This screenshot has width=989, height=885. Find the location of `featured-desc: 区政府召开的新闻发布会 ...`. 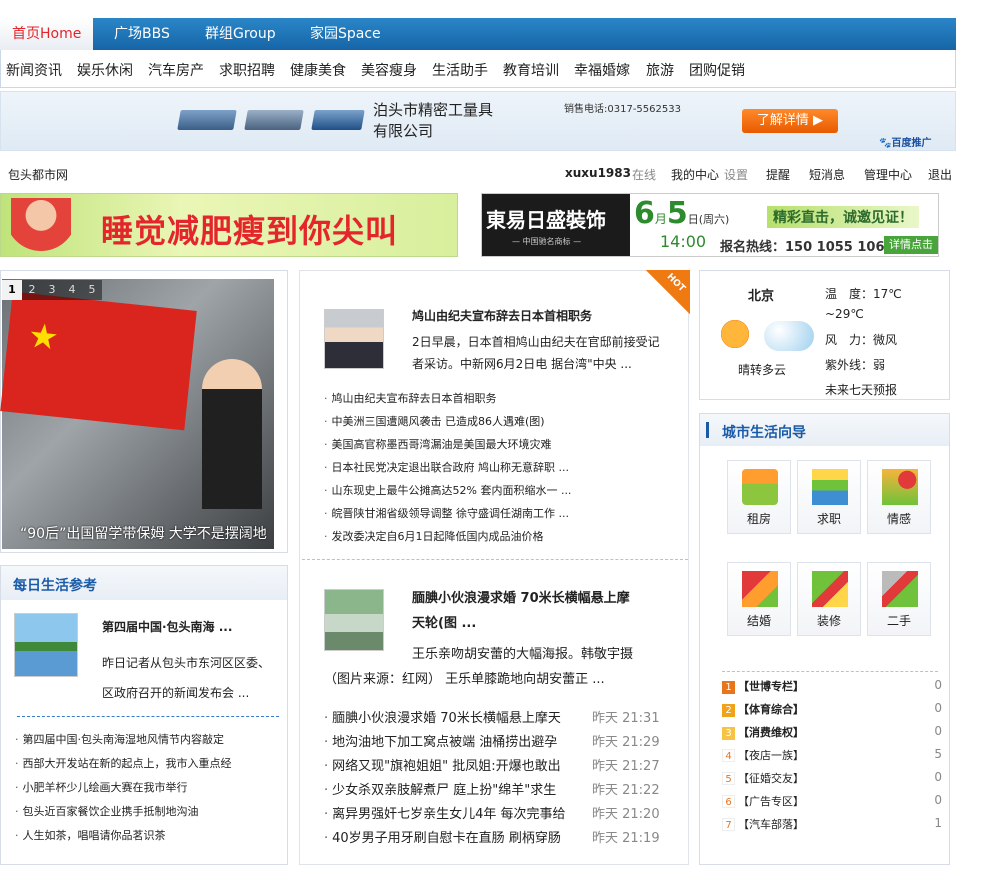

featured-desc: 区政府召开的新闻发布会 ... is located at coordinates (176, 693).